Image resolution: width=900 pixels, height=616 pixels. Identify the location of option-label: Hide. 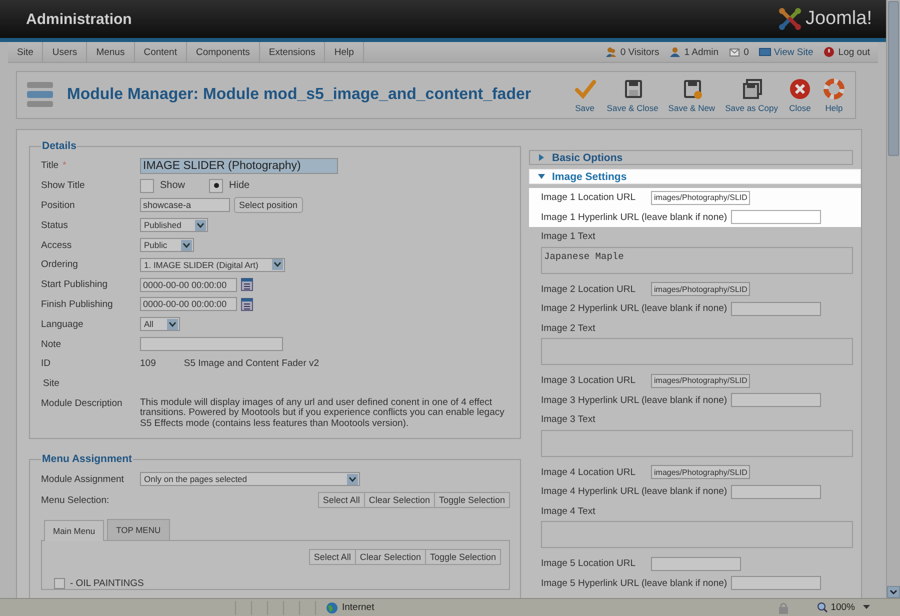
(239, 186).